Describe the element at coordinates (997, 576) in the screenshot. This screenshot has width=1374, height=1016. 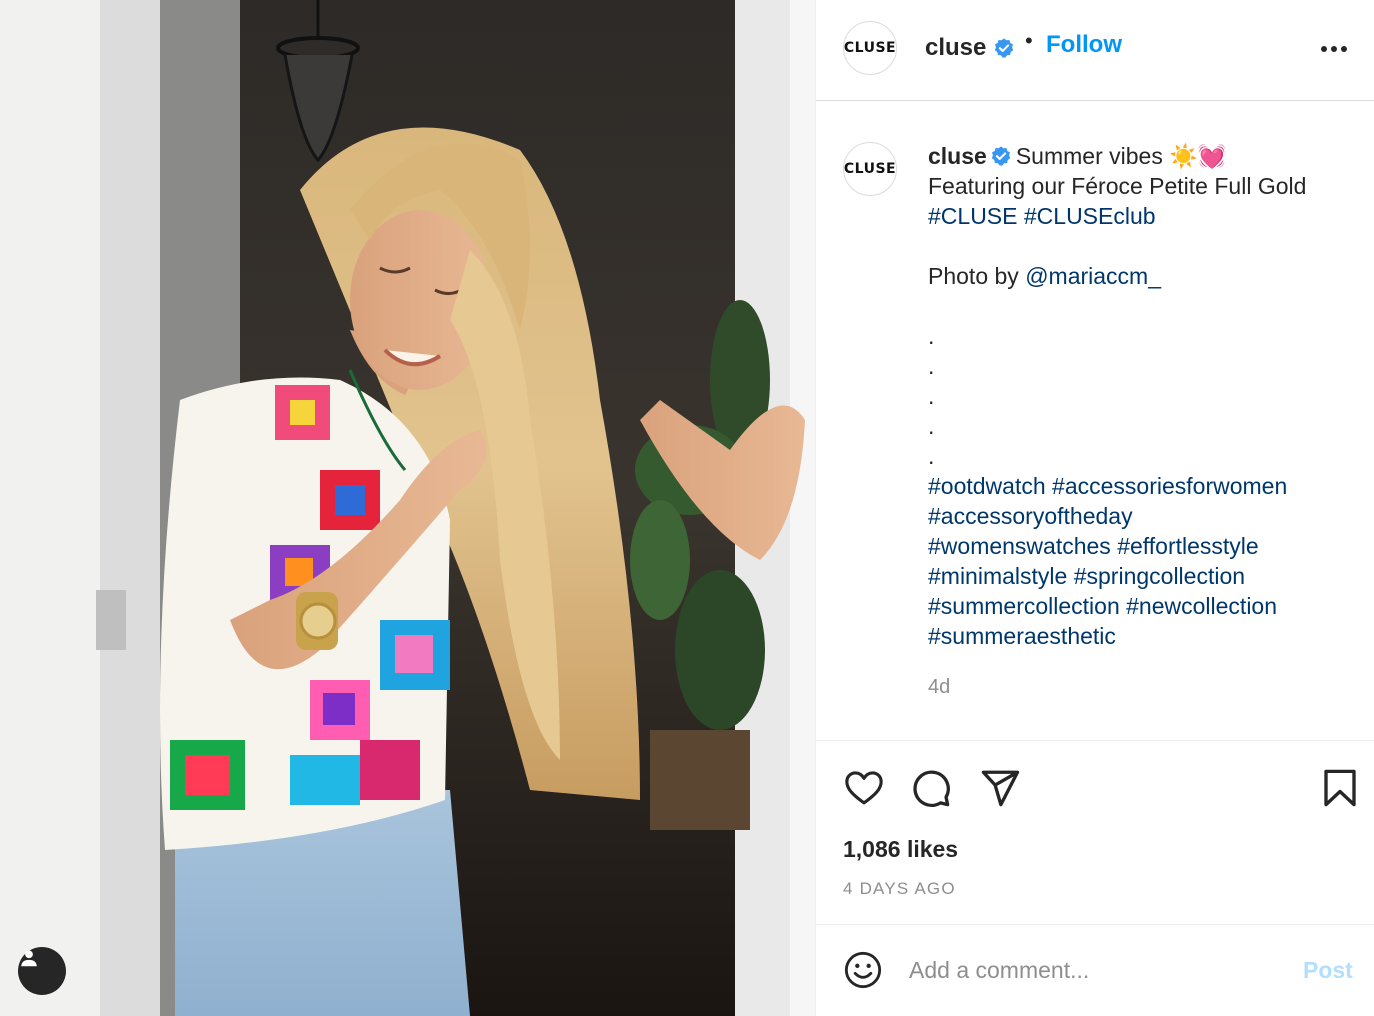
I see `hashtag-link: #minimalstyle` at that location.